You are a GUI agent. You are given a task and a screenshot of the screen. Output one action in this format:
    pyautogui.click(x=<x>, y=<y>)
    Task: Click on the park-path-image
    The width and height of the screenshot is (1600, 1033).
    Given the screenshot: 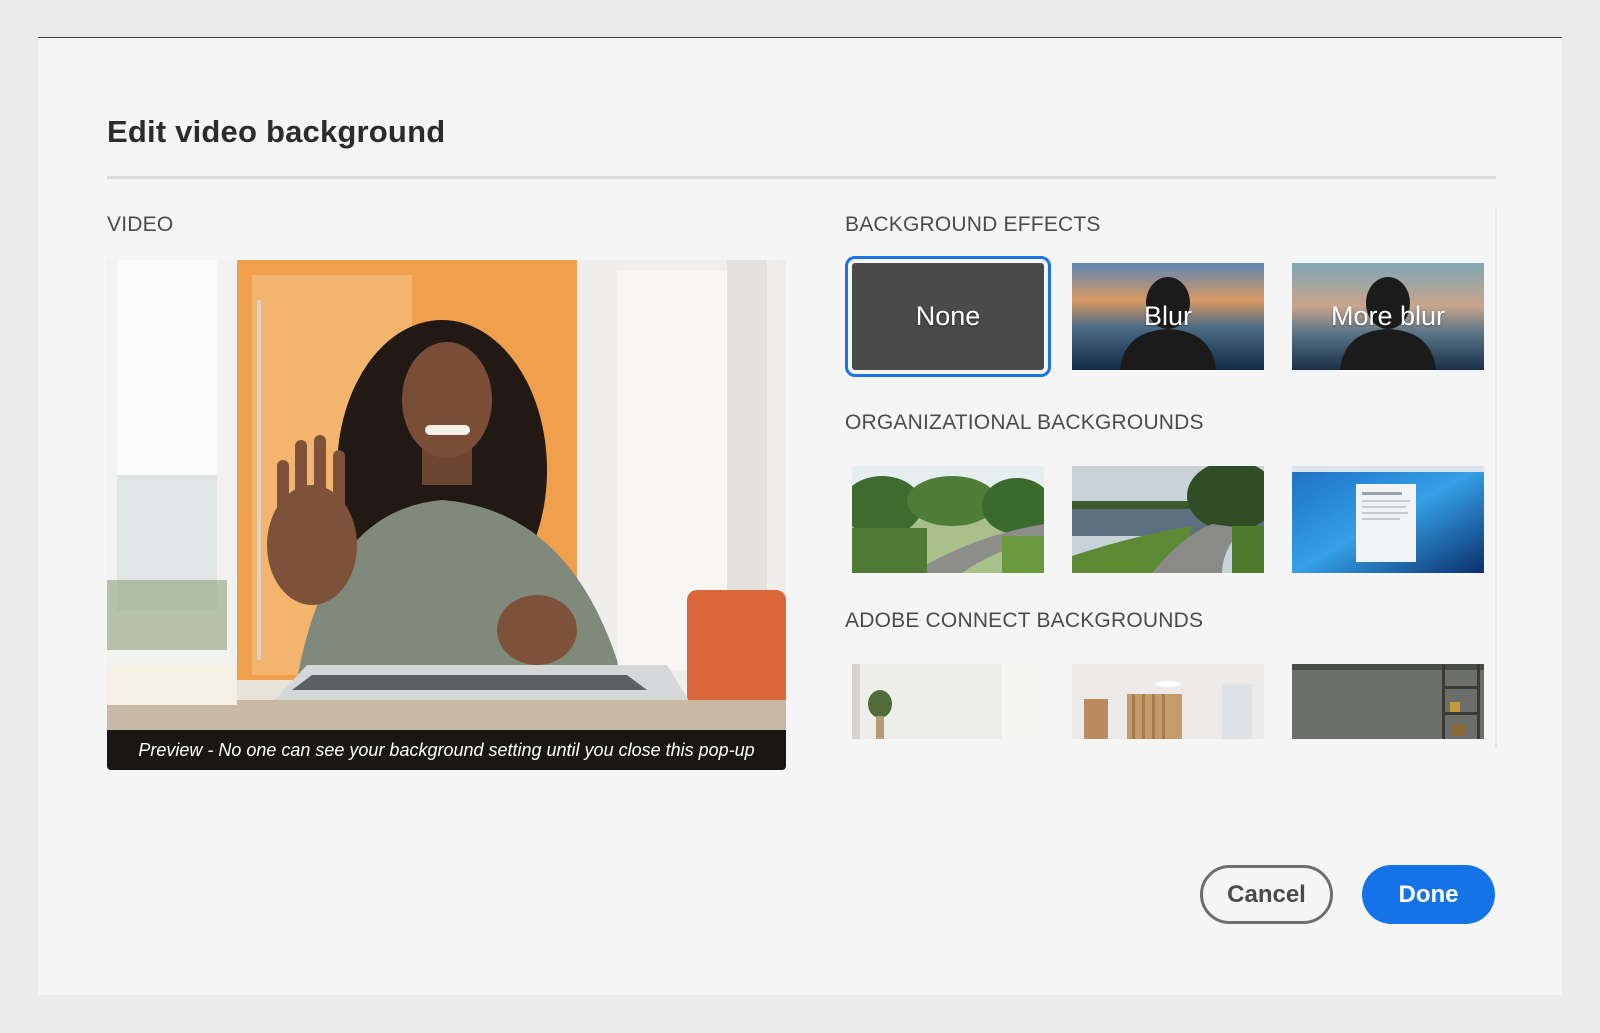 What is the action you would take?
    pyautogui.click(x=948, y=519)
    